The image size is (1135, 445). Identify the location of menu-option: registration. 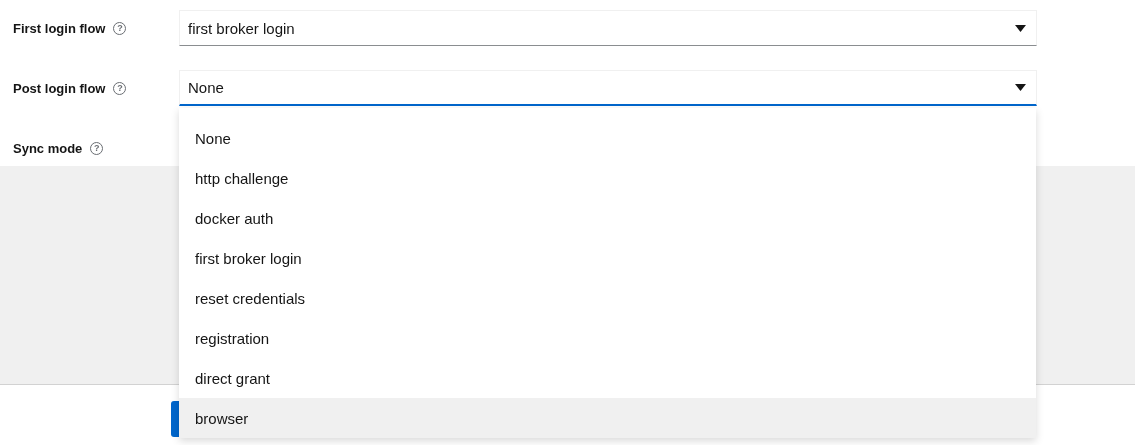
(607, 338).